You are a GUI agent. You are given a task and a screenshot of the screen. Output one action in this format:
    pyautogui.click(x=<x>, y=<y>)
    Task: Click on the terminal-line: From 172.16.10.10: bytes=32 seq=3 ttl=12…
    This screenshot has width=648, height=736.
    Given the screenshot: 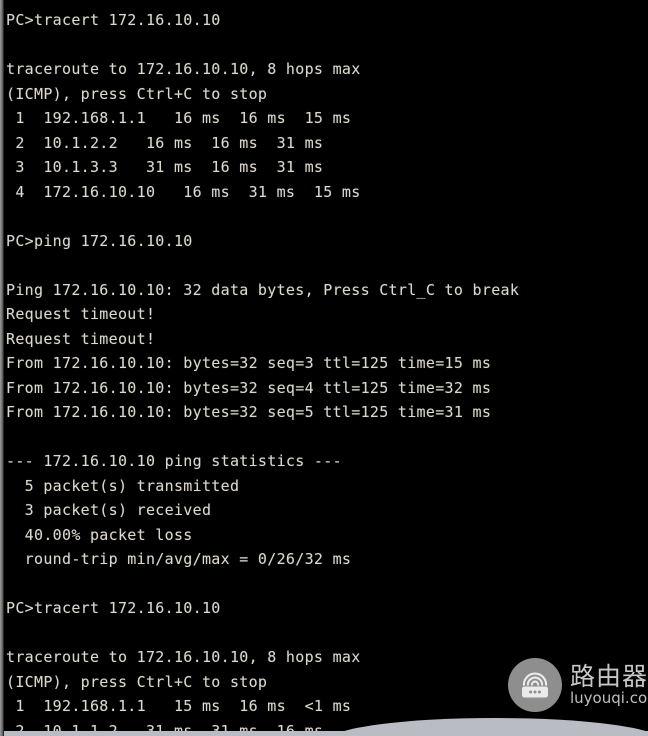 What is the action you would take?
    pyautogui.click(x=249, y=363)
    